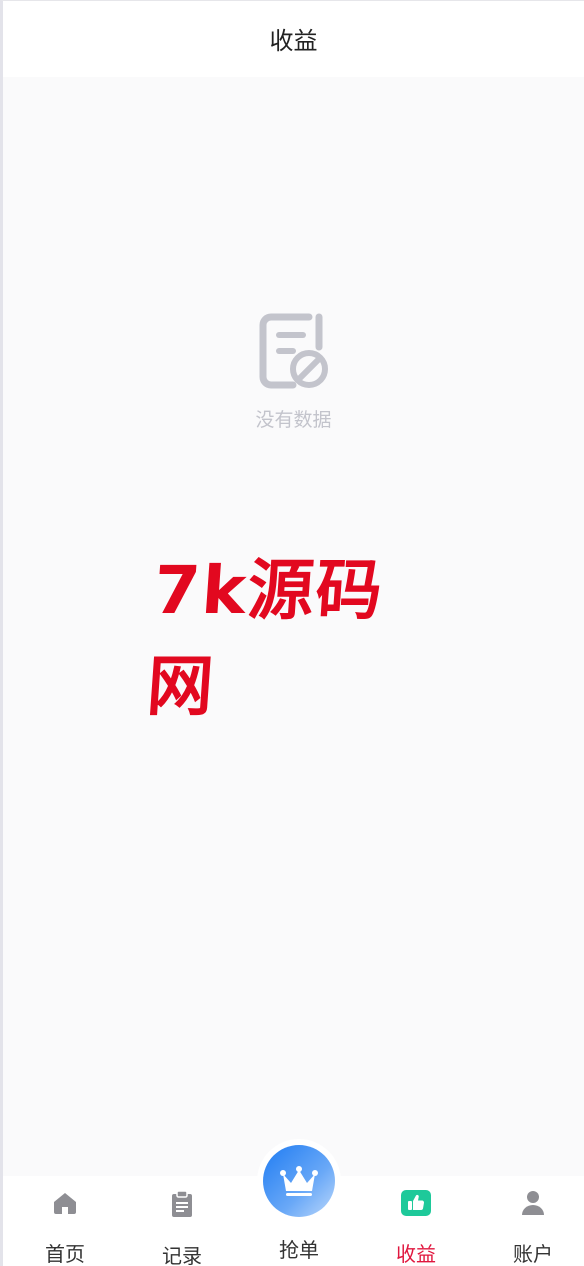 Image resolution: width=584 pixels, height=1266 pixels. Describe the element at coordinates (533, 1203) in the screenshot. I see `user-icon` at that location.